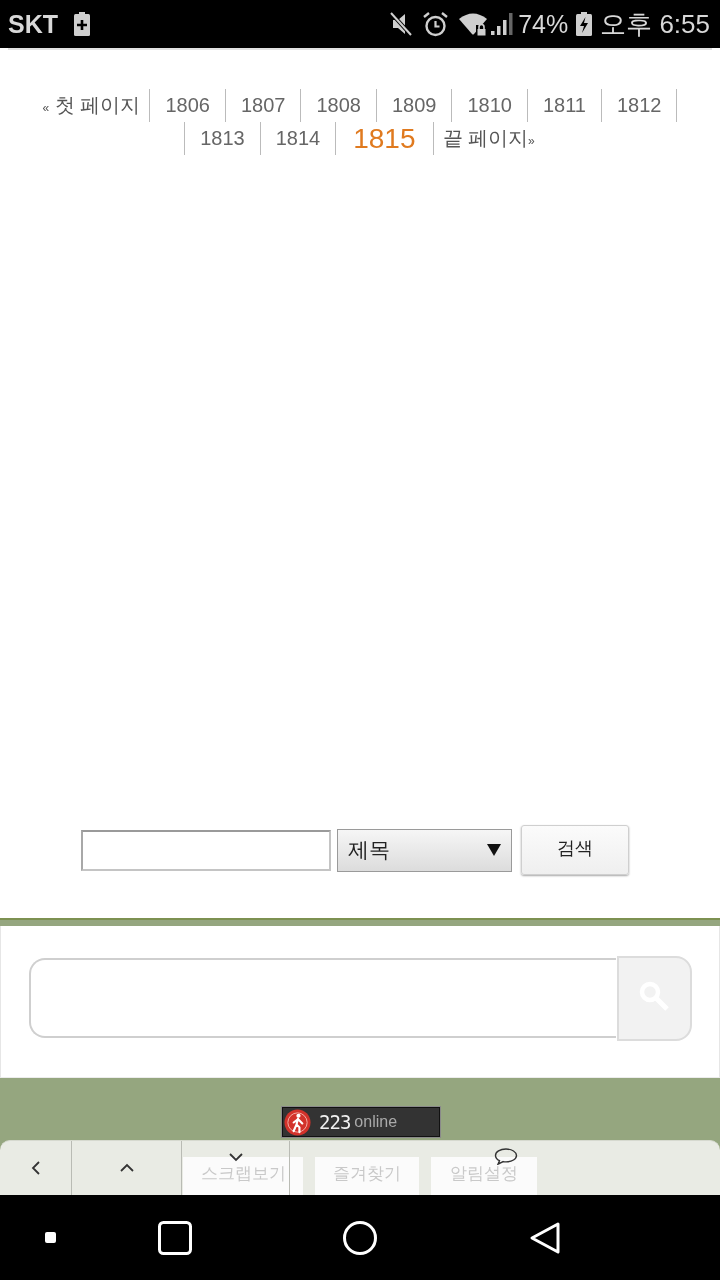  I want to click on search-button: 검색, so click(575, 850).